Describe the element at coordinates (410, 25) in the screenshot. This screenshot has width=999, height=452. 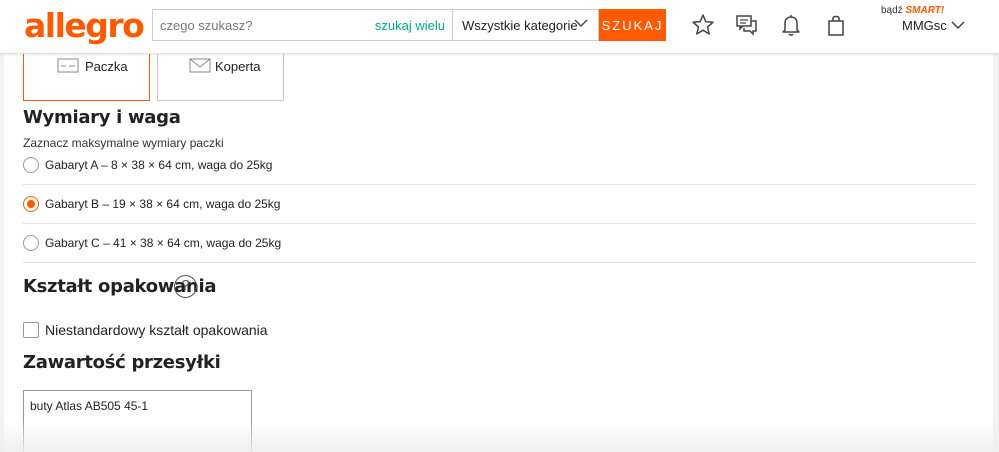
I see `multi-search-link: szukaj wielu` at that location.